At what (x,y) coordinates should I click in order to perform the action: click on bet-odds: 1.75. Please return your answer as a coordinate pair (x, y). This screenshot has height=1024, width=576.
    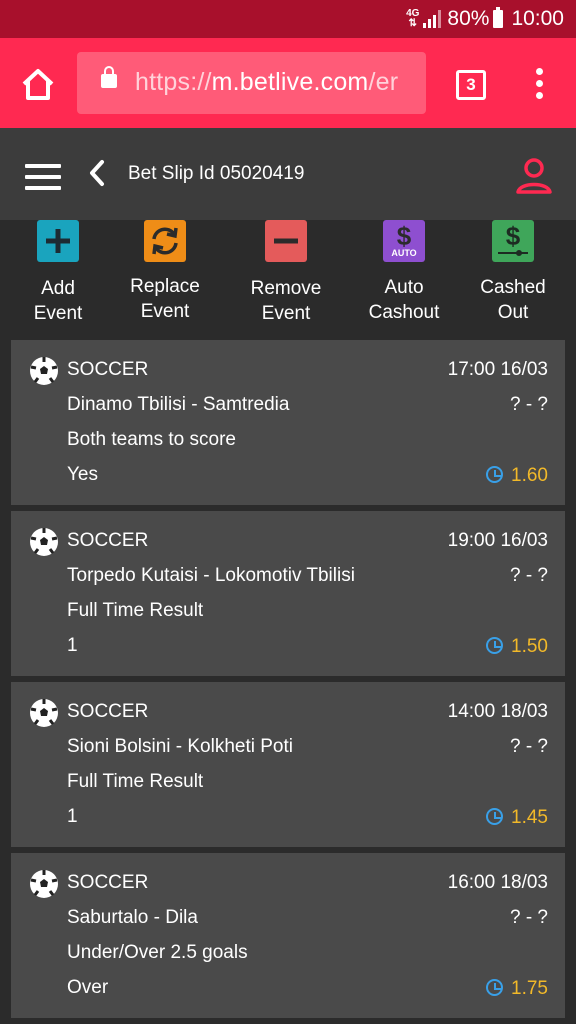
    Looking at the image, I should click on (529, 988).